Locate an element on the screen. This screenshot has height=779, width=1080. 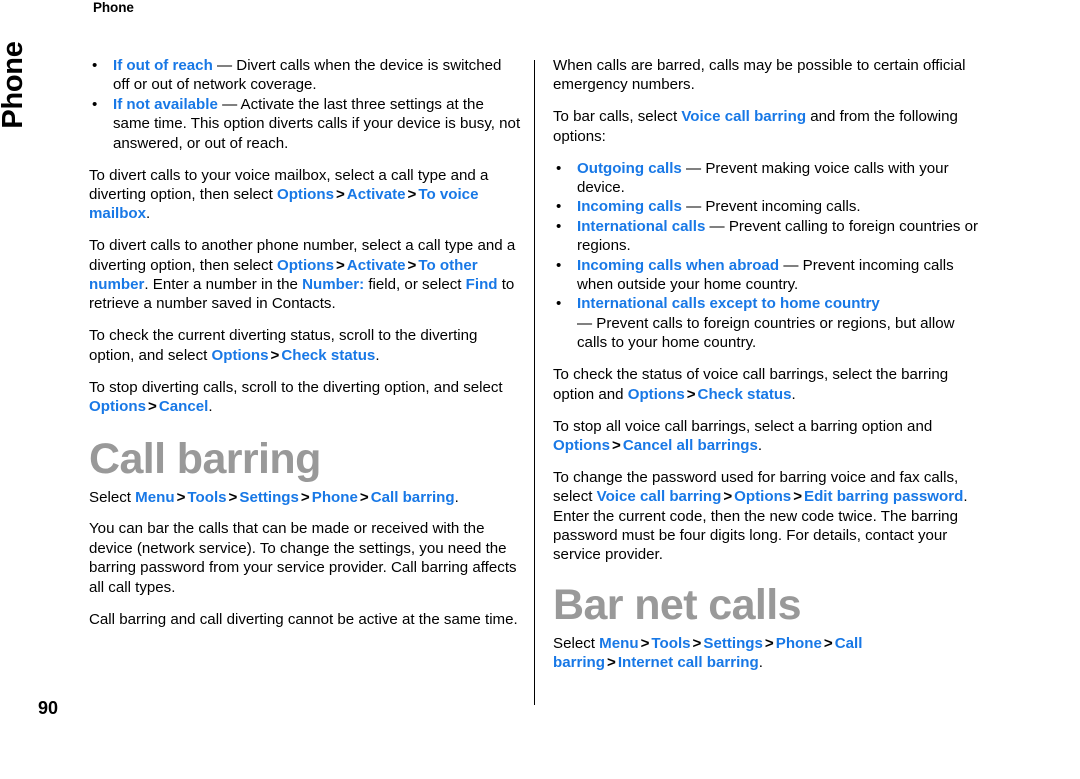
ui-term: Outgoing calls is located at coordinates (629, 168).